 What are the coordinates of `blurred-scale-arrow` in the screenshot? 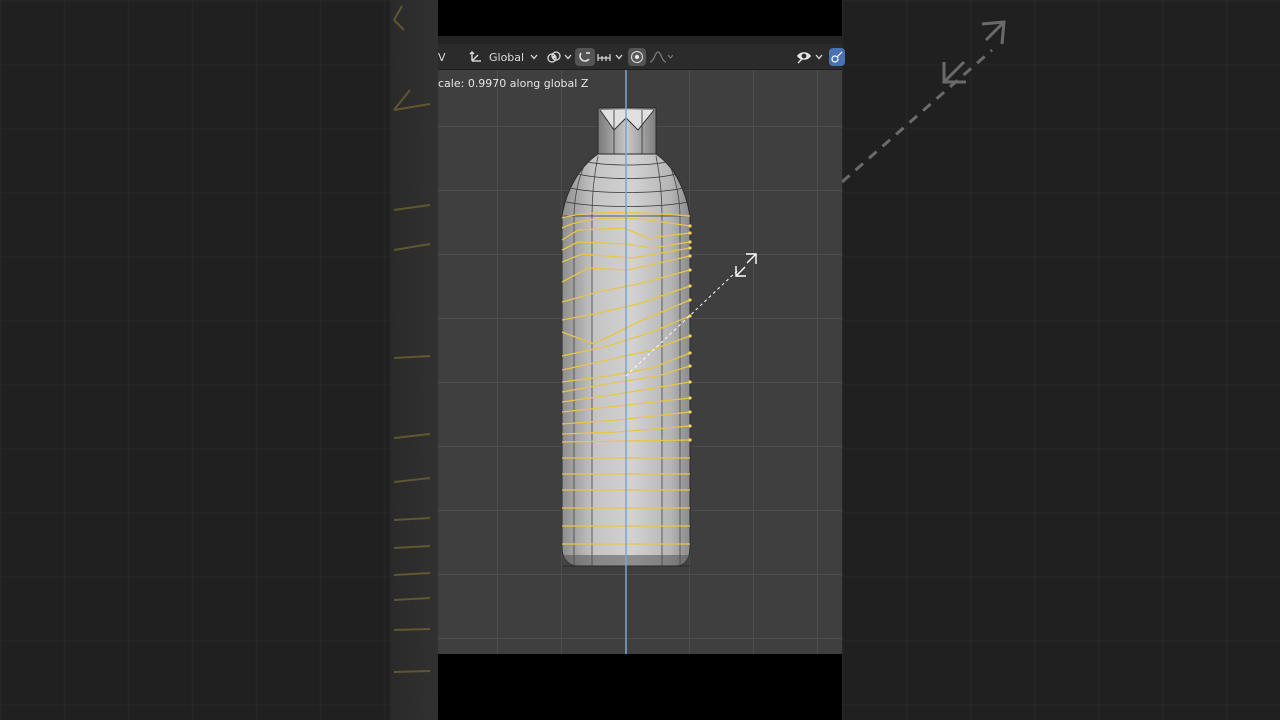 It's located at (924, 102).